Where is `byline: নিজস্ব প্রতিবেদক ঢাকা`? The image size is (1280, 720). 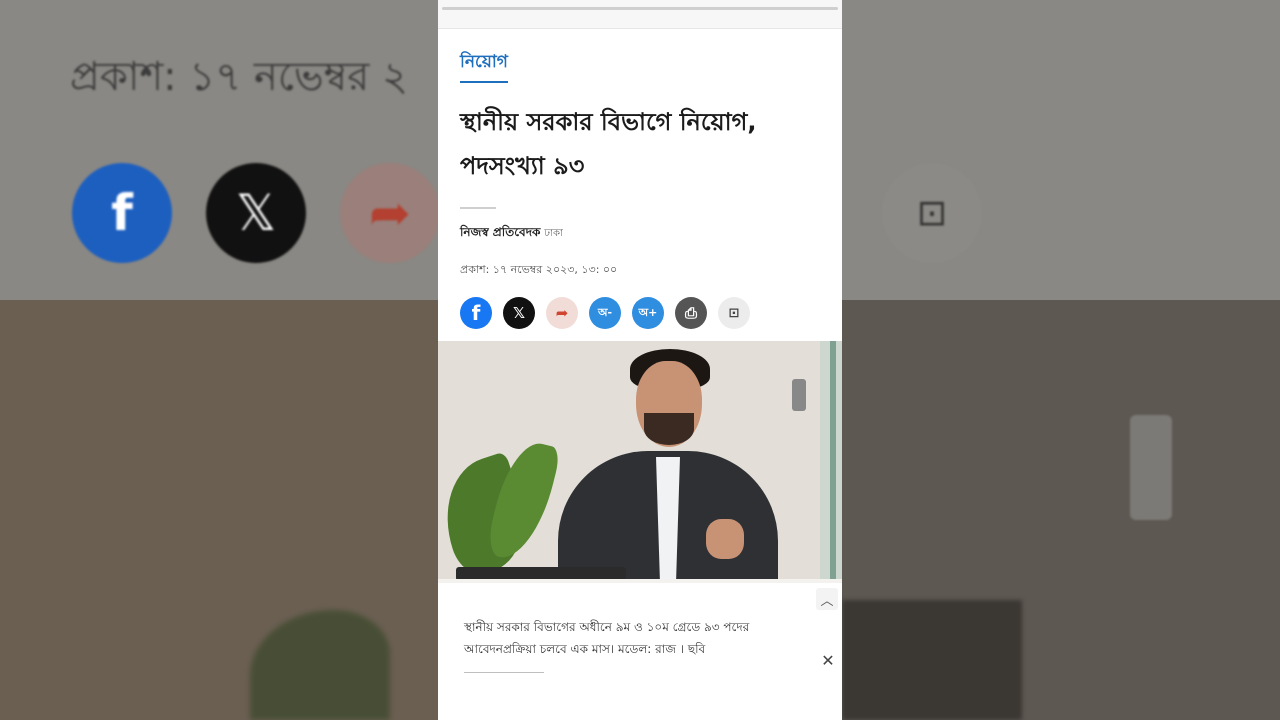
byline: নিজস্ব প্রতিবেদক ঢাকা is located at coordinates (511, 234).